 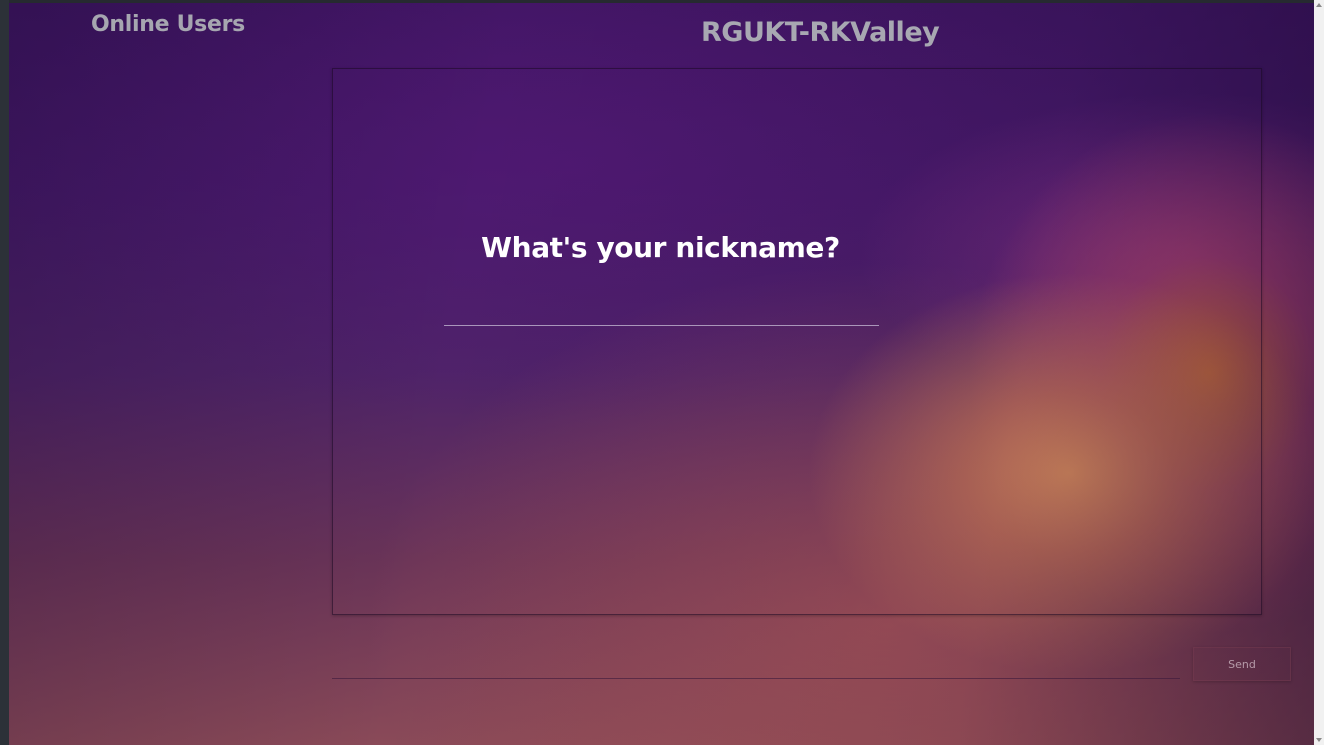 What do you see at coordinates (4, 372) in the screenshot?
I see `browser-left-edge` at bounding box center [4, 372].